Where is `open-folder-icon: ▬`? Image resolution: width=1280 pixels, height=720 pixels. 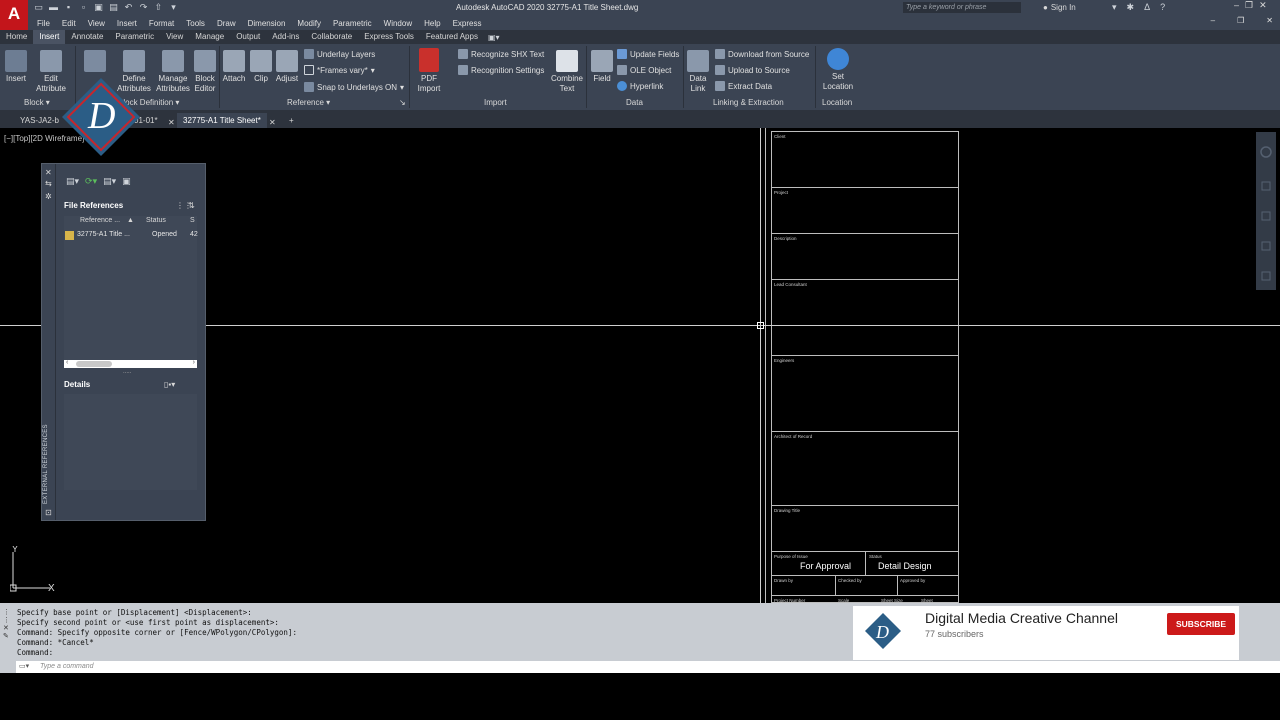 open-folder-icon: ▬ is located at coordinates (53, 7).